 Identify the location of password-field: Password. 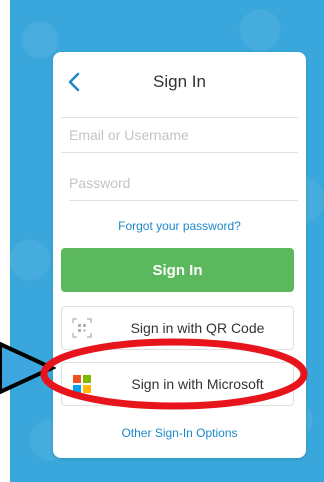
(183, 183).